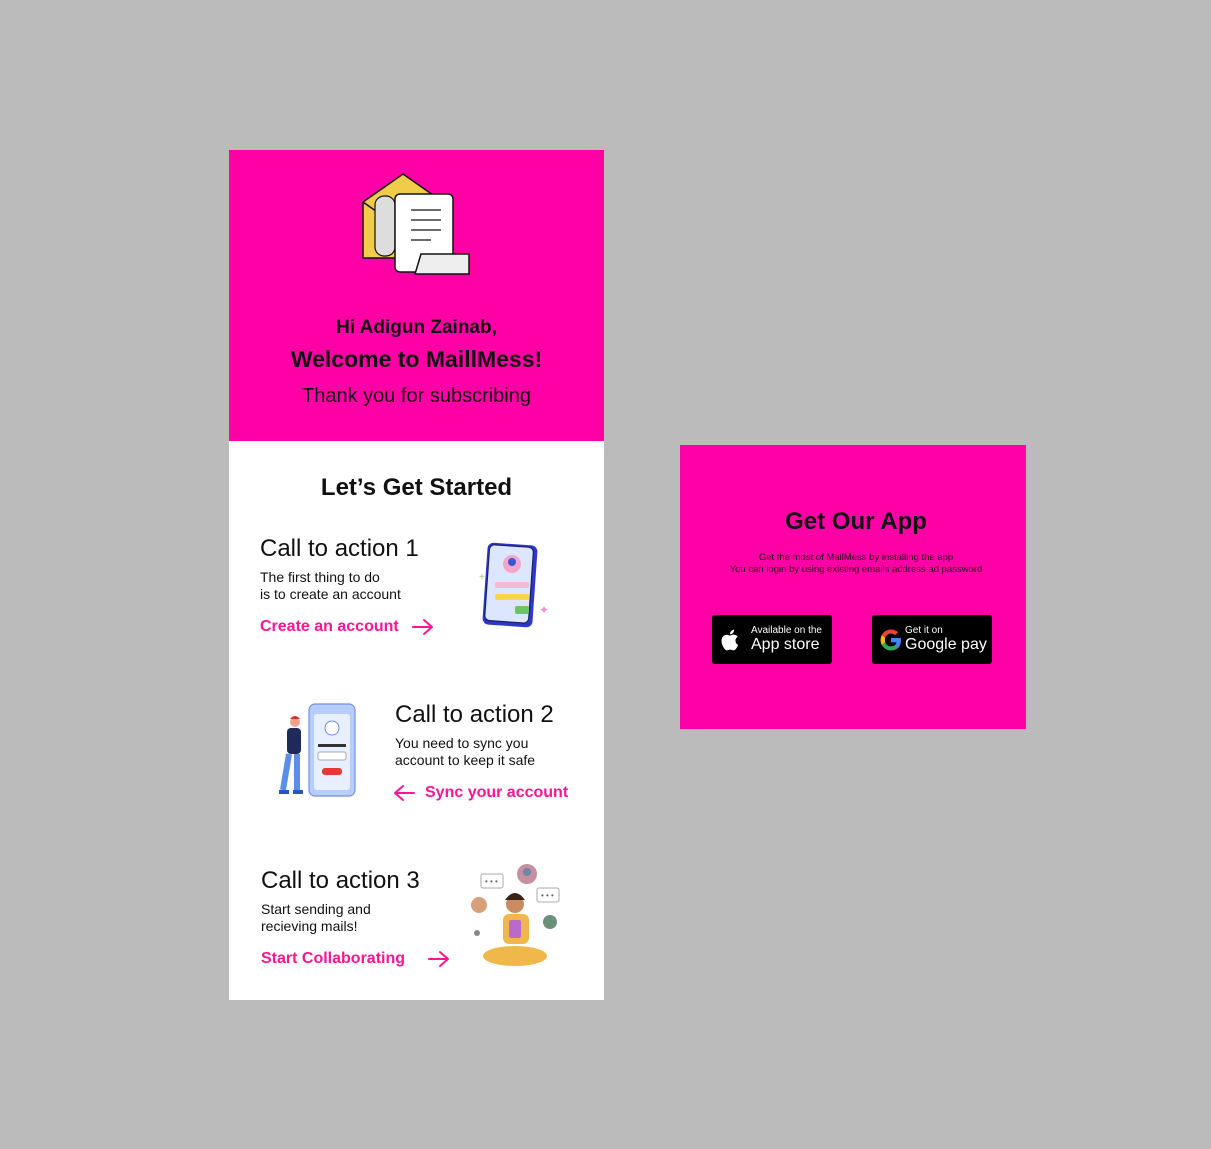 The width and height of the screenshot is (1211, 1149). Describe the element at coordinates (416, 487) in the screenshot. I see `section-title: Let’s Get Started` at that location.